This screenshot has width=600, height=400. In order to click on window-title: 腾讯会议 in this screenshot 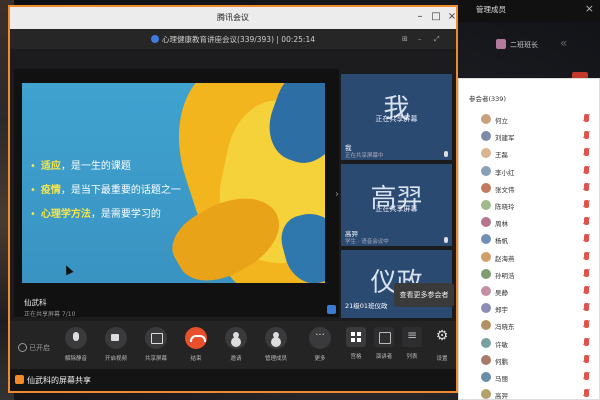, I will do `click(233, 17)`.